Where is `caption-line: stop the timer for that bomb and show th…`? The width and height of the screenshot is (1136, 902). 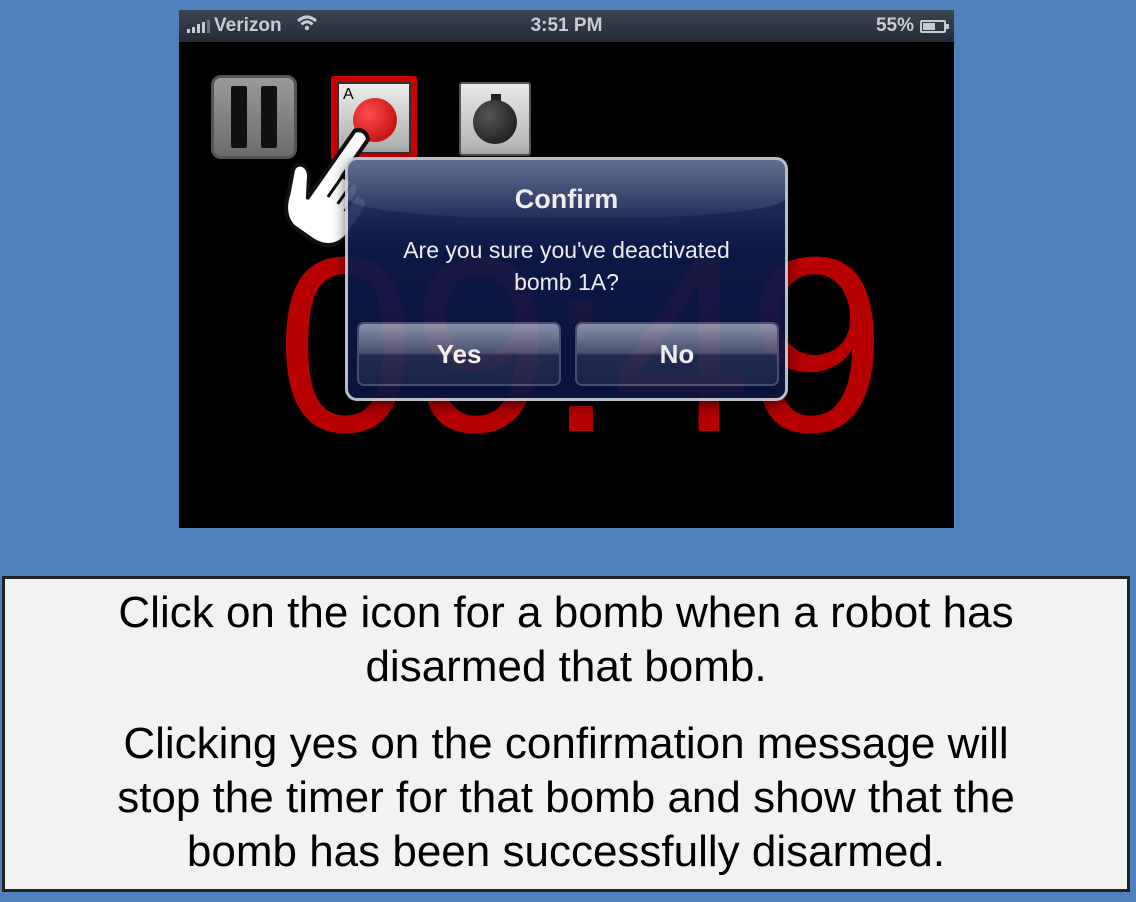 caption-line: stop the timer for that bomb and show th… is located at coordinates (566, 797).